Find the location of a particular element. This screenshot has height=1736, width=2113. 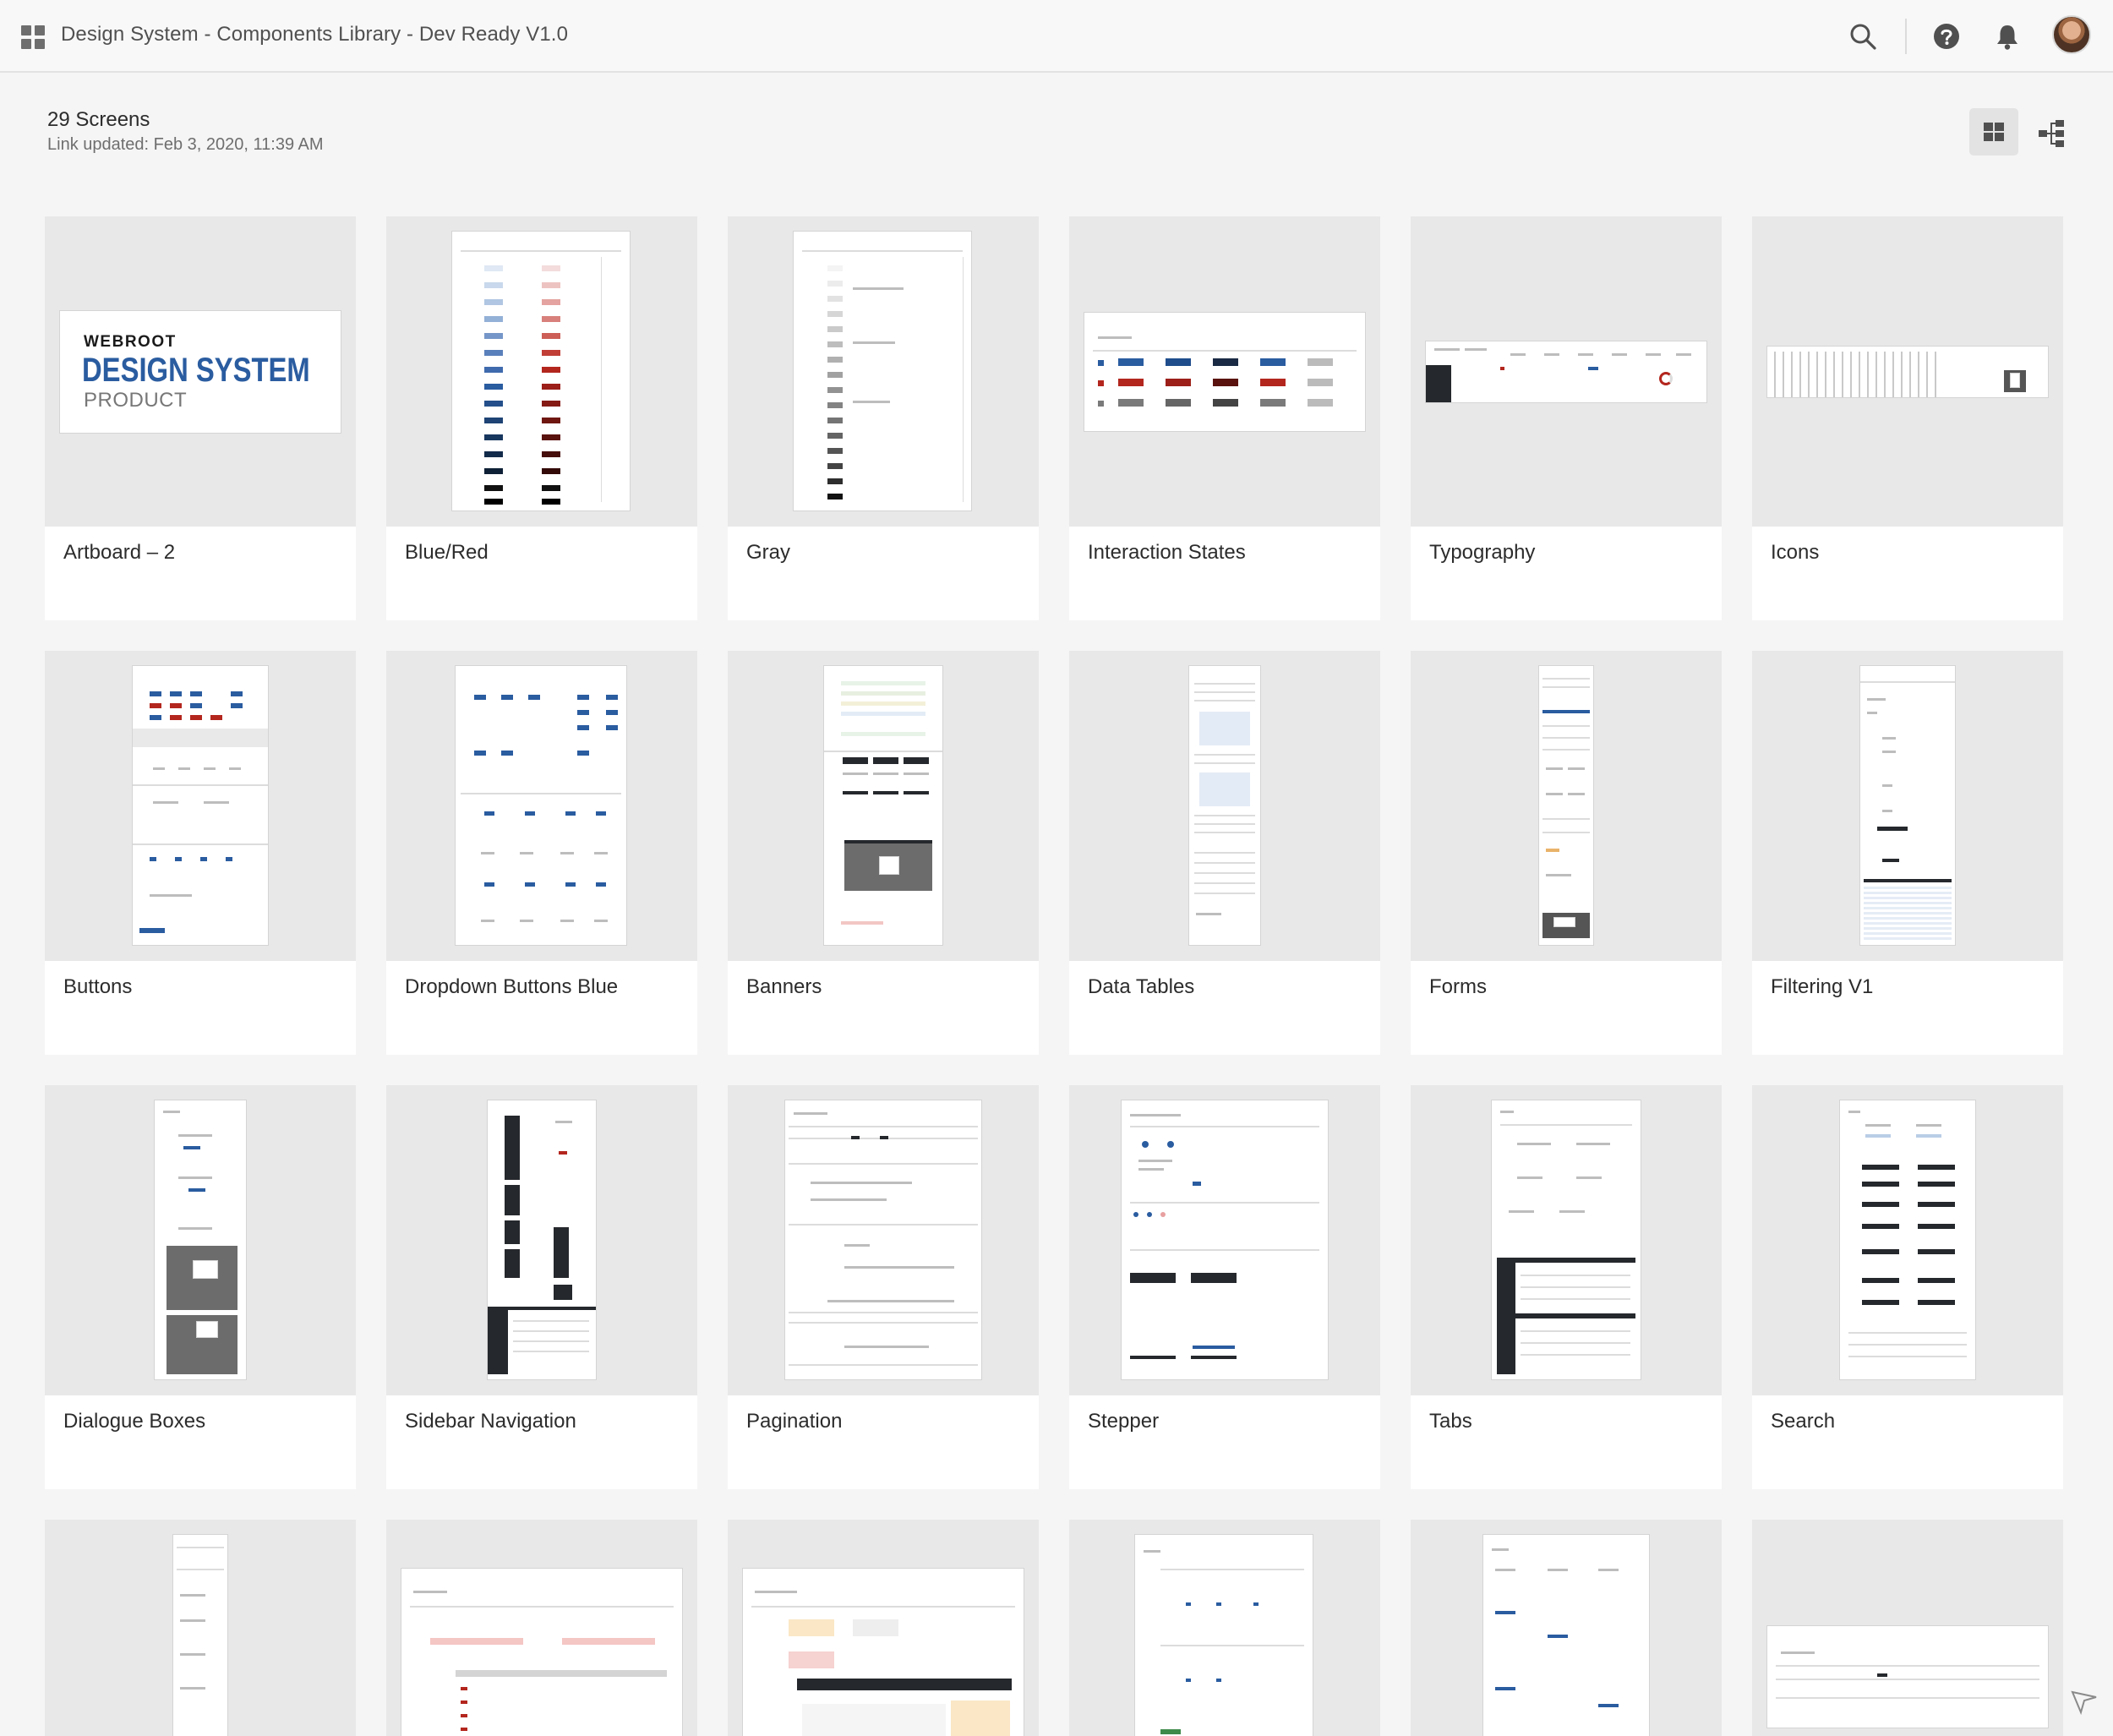

screen-card: Pagination is located at coordinates (883, 1287).